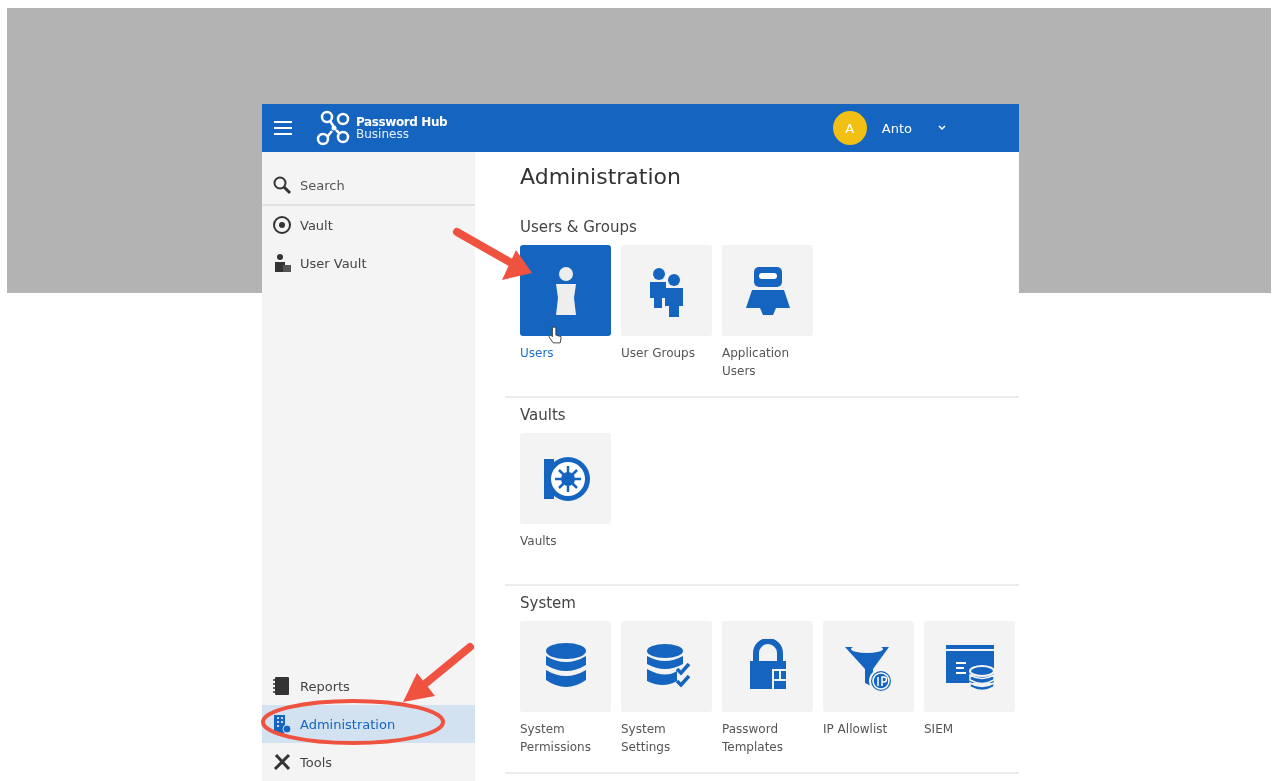 The image size is (1273, 781). I want to click on sidebar-item: Reports, so click(368, 686).